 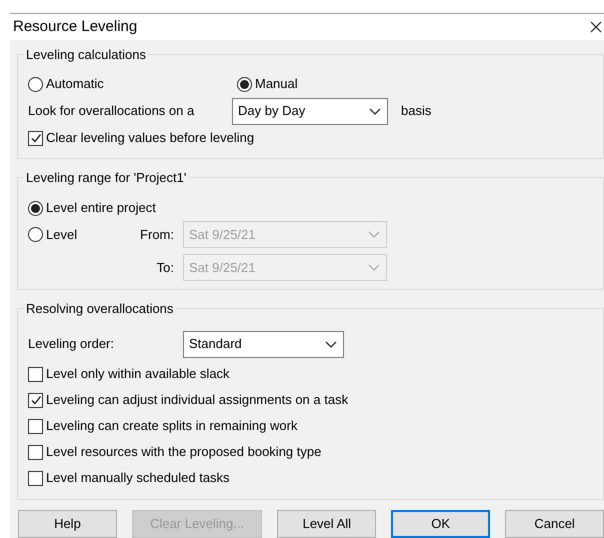 What do you see at coordinates (101, 208) in the screenshot?
I see `radio-label: Level entire project` at bounding box center [101, 208].